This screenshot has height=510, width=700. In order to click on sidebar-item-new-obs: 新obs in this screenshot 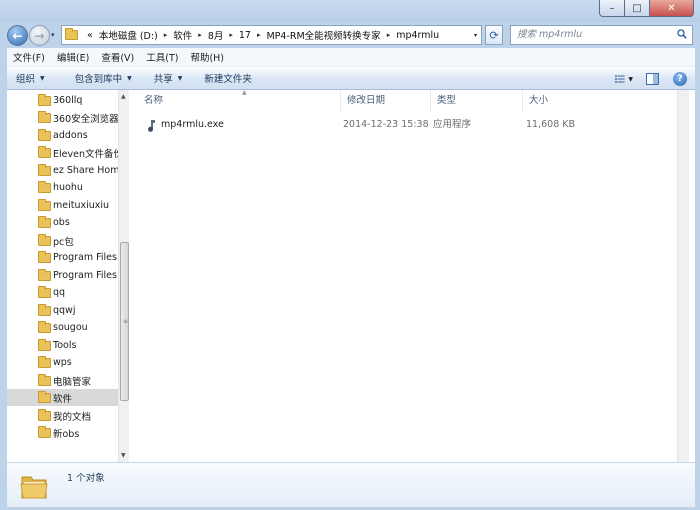, I will do `click(62, 432)`.